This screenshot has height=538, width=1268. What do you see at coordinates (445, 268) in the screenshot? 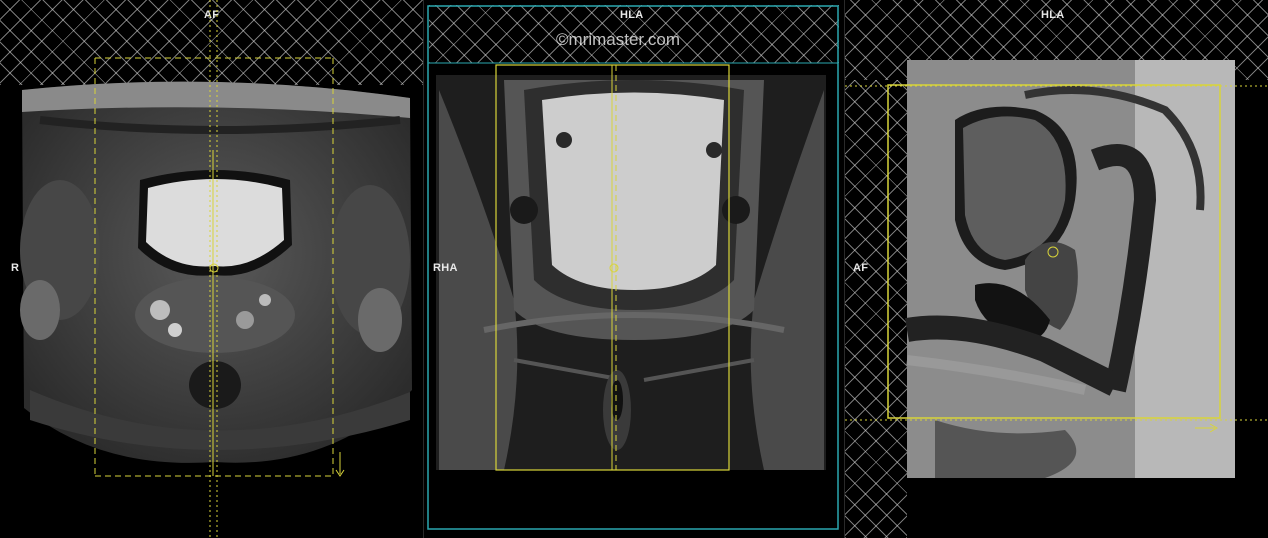
I see `orientation-label-left: RHA` at bounding box center [445, 268].